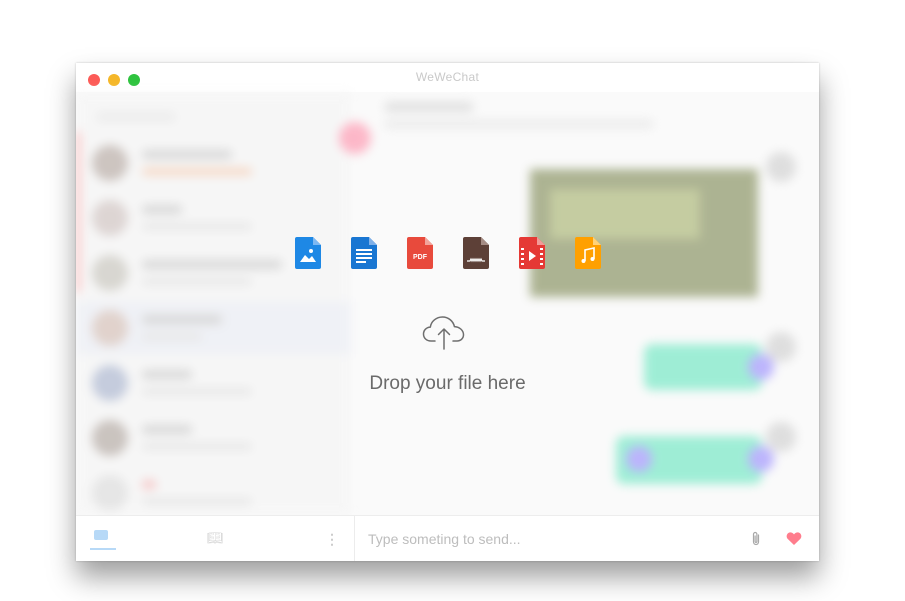 The image size is (905, 601). What do you see at coordinates (354, 538) in the screenshot?
I see `divider` at bounding box center [354, 538].